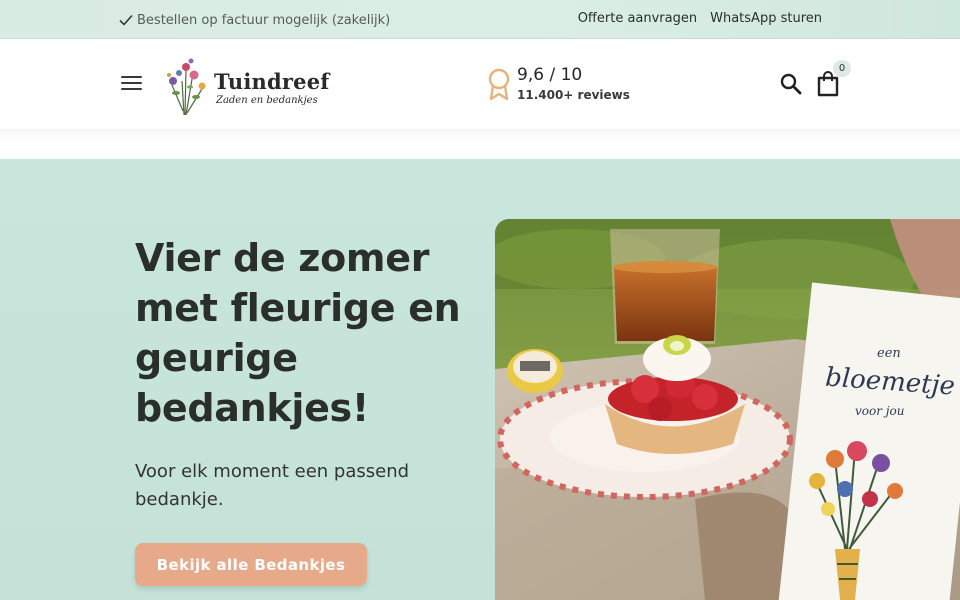 The image size is (960, 600). Describe the element at coordinates (573, 95) in the screenshot. I see `rating-reviews: 11.400+ reviews` at that location.